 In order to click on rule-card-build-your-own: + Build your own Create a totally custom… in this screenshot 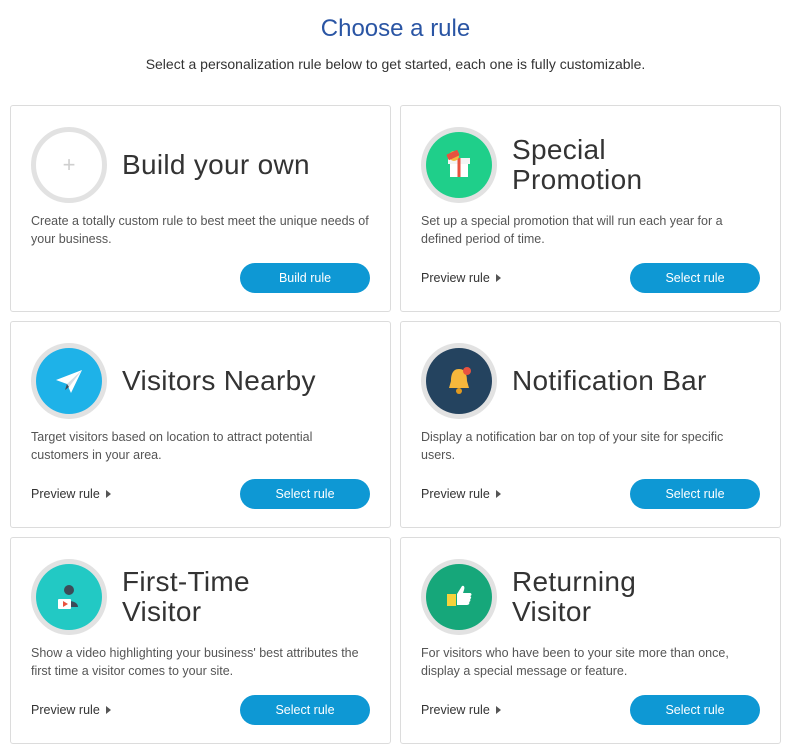, I will do `click(200, 208)`.